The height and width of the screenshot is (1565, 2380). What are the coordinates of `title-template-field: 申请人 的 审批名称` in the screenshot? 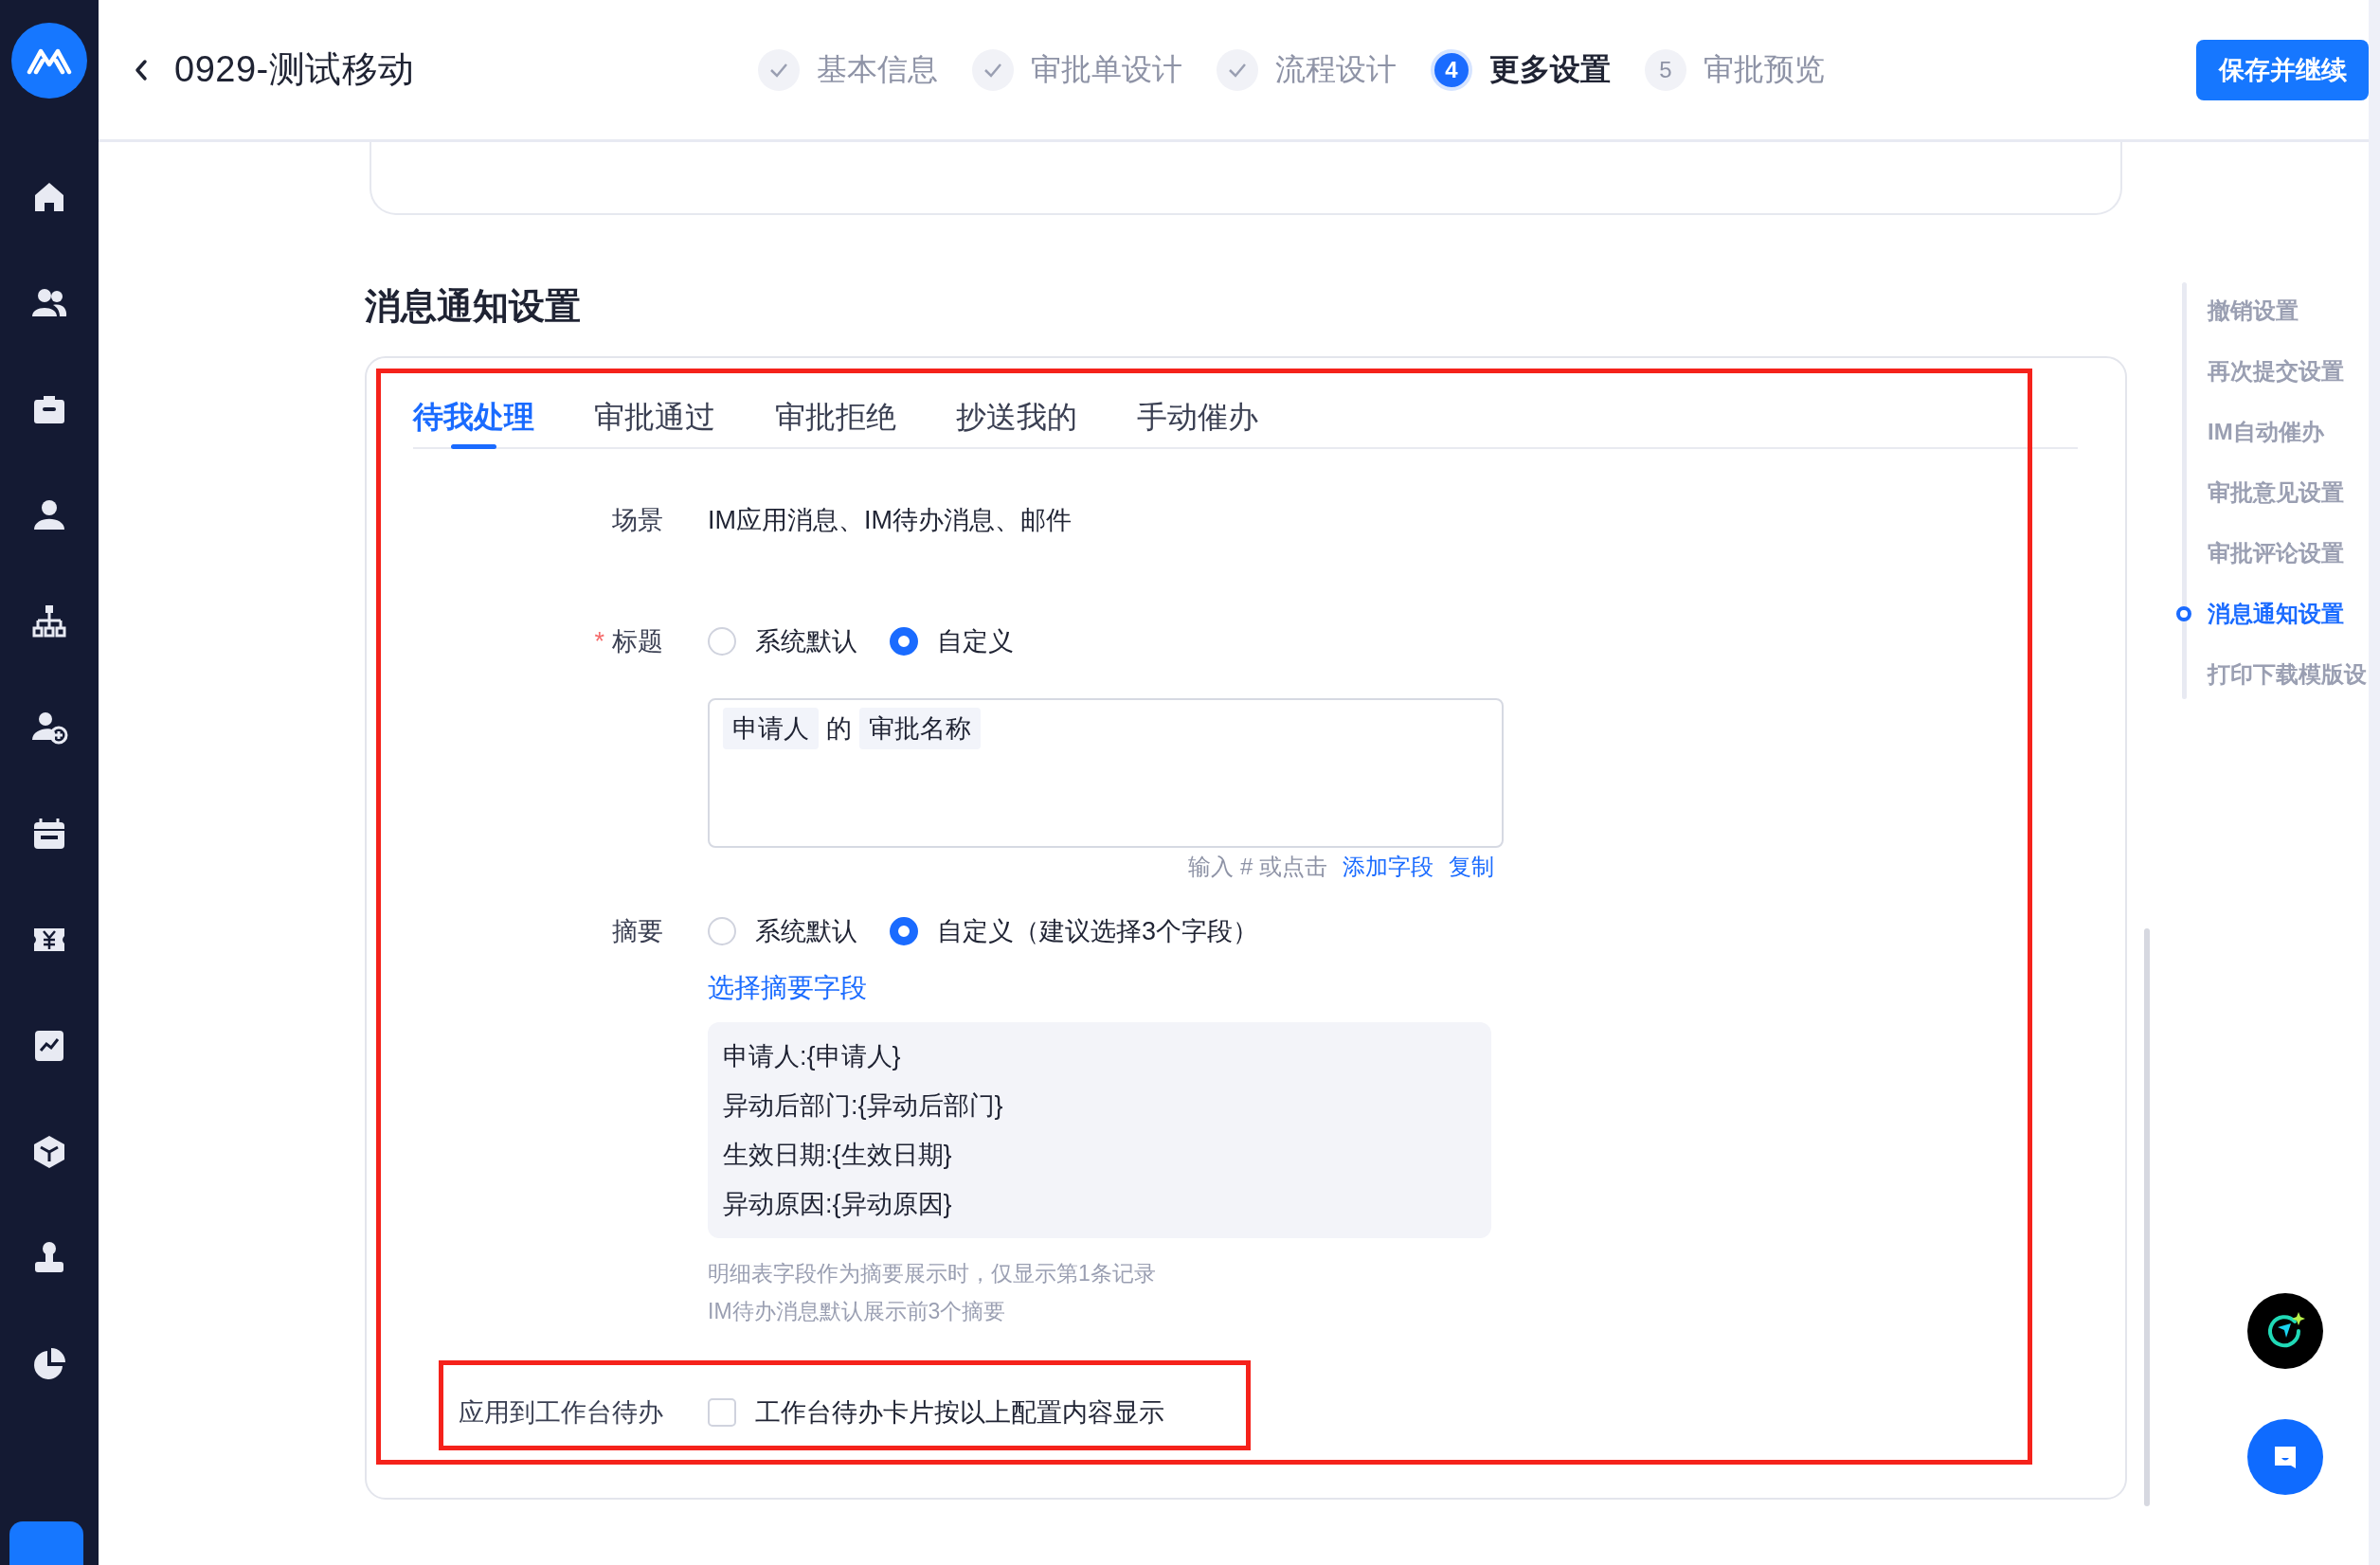 It's located at (1106, 773).